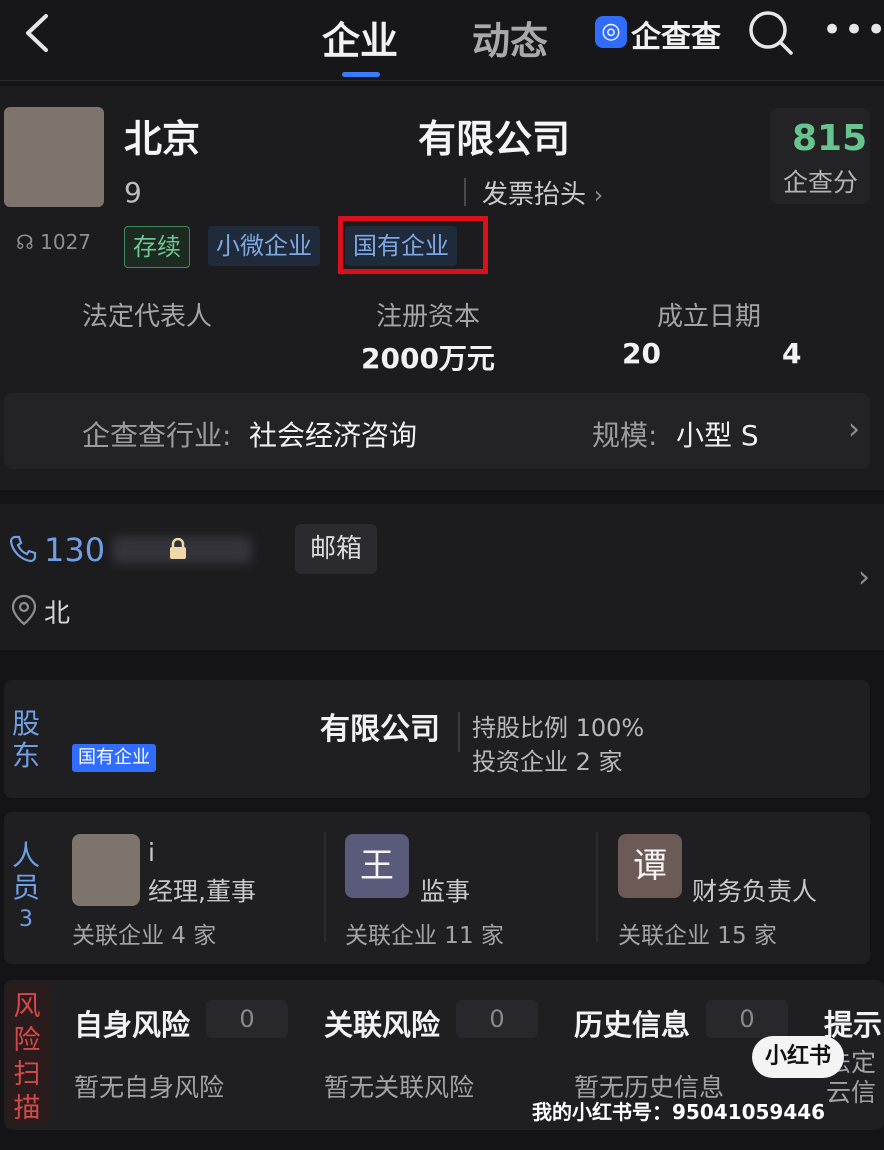 This screenshot has height=1150, width=884. Describe the element at coordinates (147, 317) in the screenshot. I see `legal-rep-label: 法定代表人` at that location.